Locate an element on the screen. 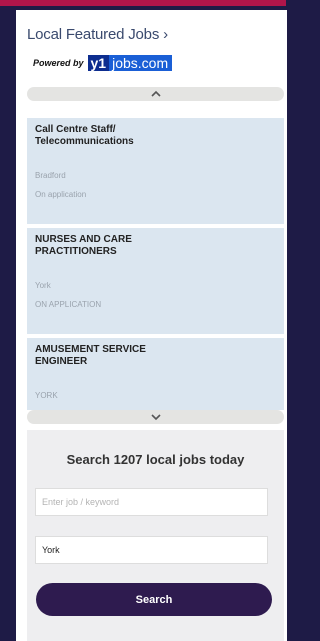  scroll-up-button is located at coordinates (155, 94).